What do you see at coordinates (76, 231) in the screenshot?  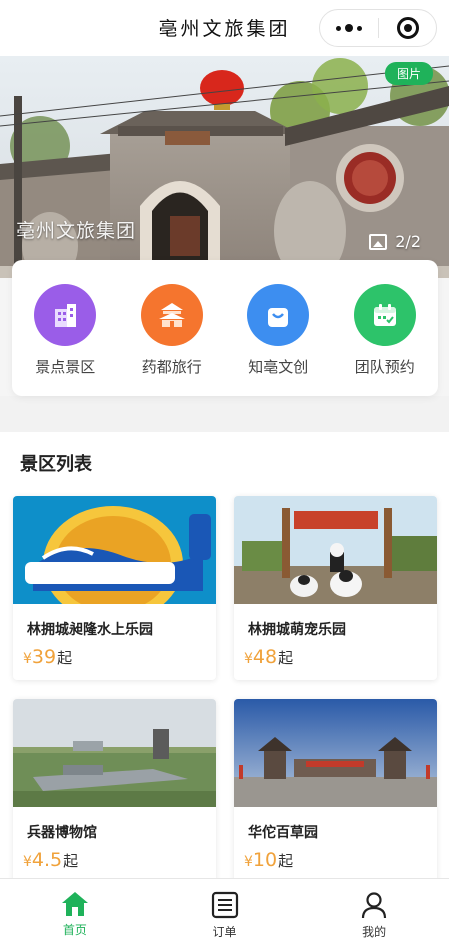 I see `banner-watermark: 亳州文旅集团` at bounding box center [76, 231].